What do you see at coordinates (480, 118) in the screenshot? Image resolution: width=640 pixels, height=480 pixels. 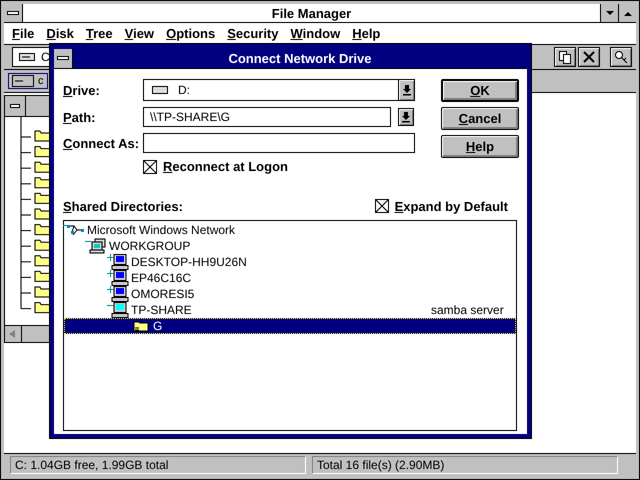 I see `dialog-button: Cancel` at bounding box center [480, 118].